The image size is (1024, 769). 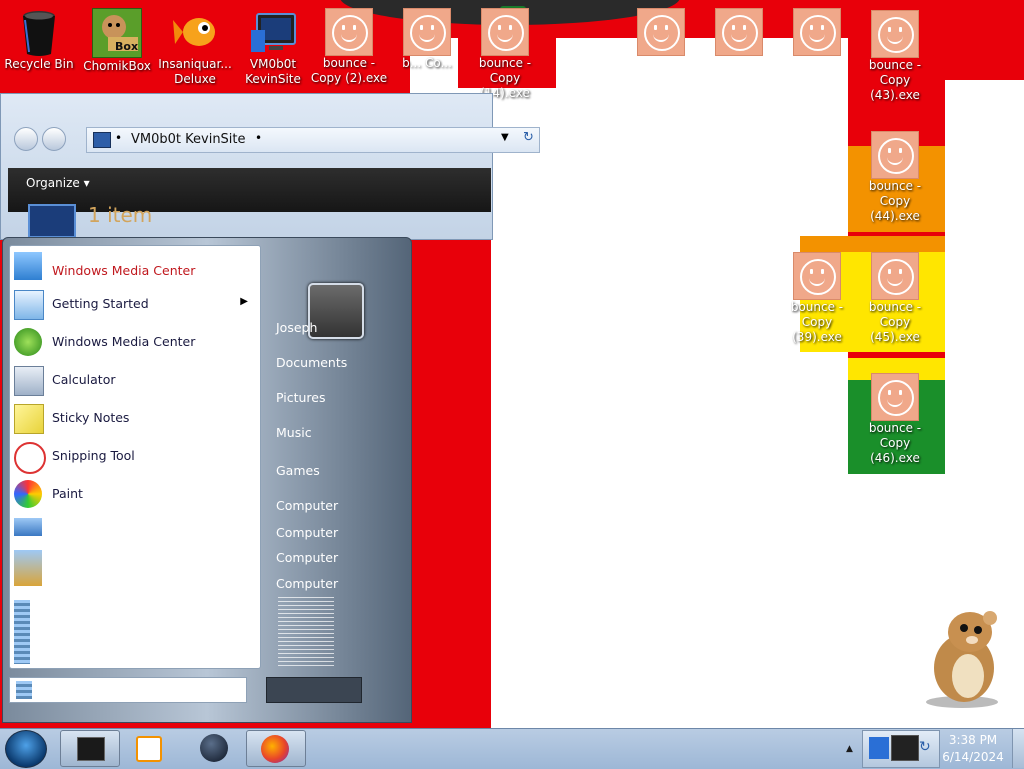 I want to click on desktop-icon-chomikbox: Box ChomikBox, so click(x=117, y=41).